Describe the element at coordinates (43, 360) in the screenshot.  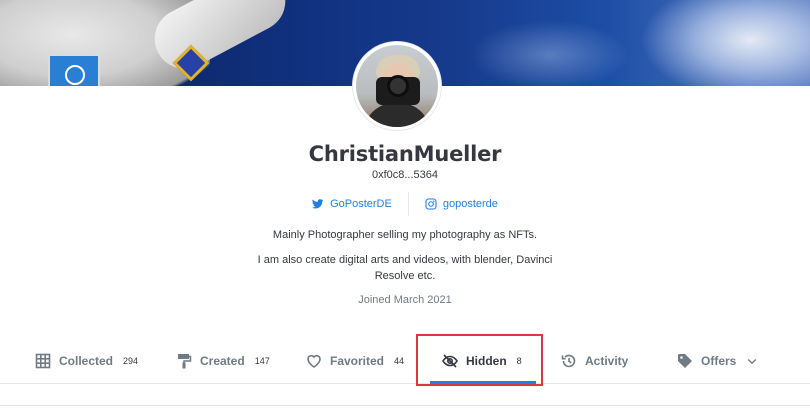
I see `grid-icon` at that location.